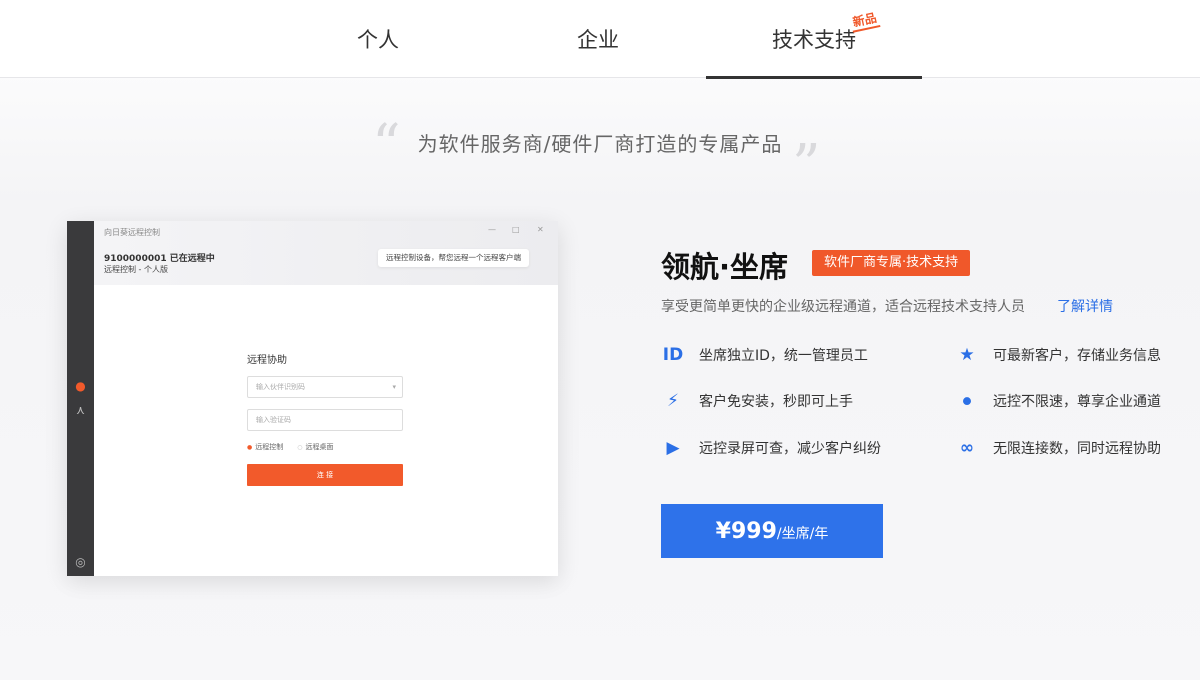 This screenshot has width=1200, height=680. I want to click on feature-item: ▶ 远控录屏可查，减少客户纠纷, so click(771, 448).